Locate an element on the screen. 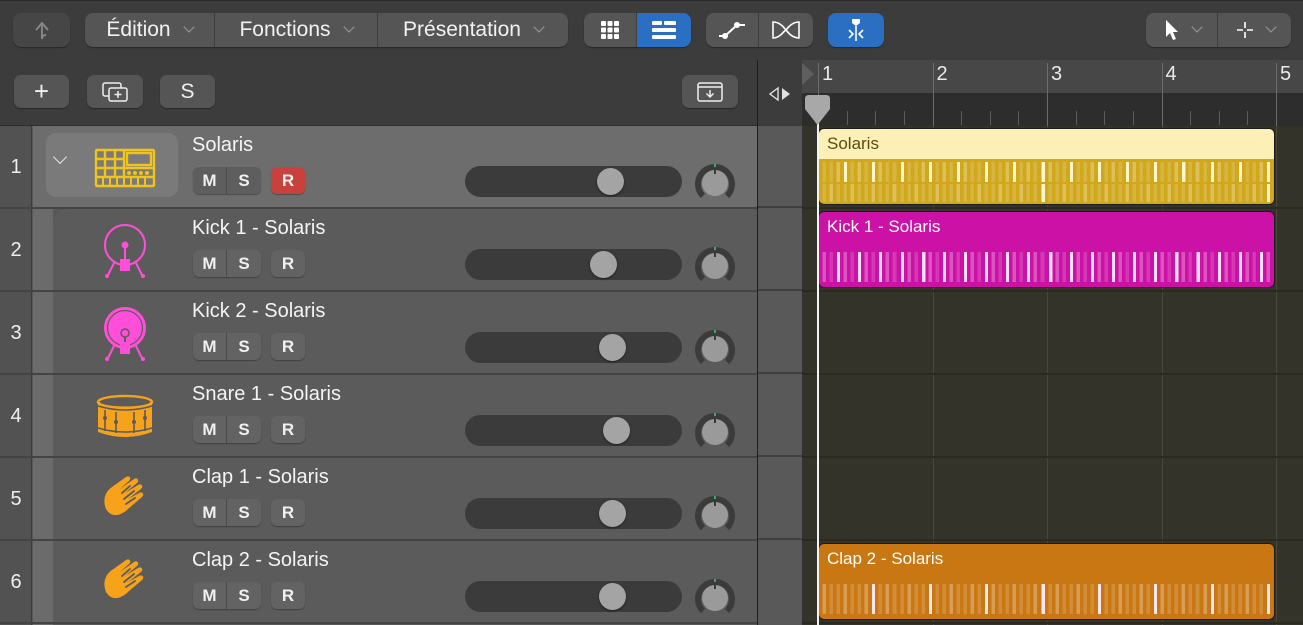 Image resolution: width=1303 pixels, height=625 pixels. menu-fonctions: Fonctions is located at coordinates (296, 30).